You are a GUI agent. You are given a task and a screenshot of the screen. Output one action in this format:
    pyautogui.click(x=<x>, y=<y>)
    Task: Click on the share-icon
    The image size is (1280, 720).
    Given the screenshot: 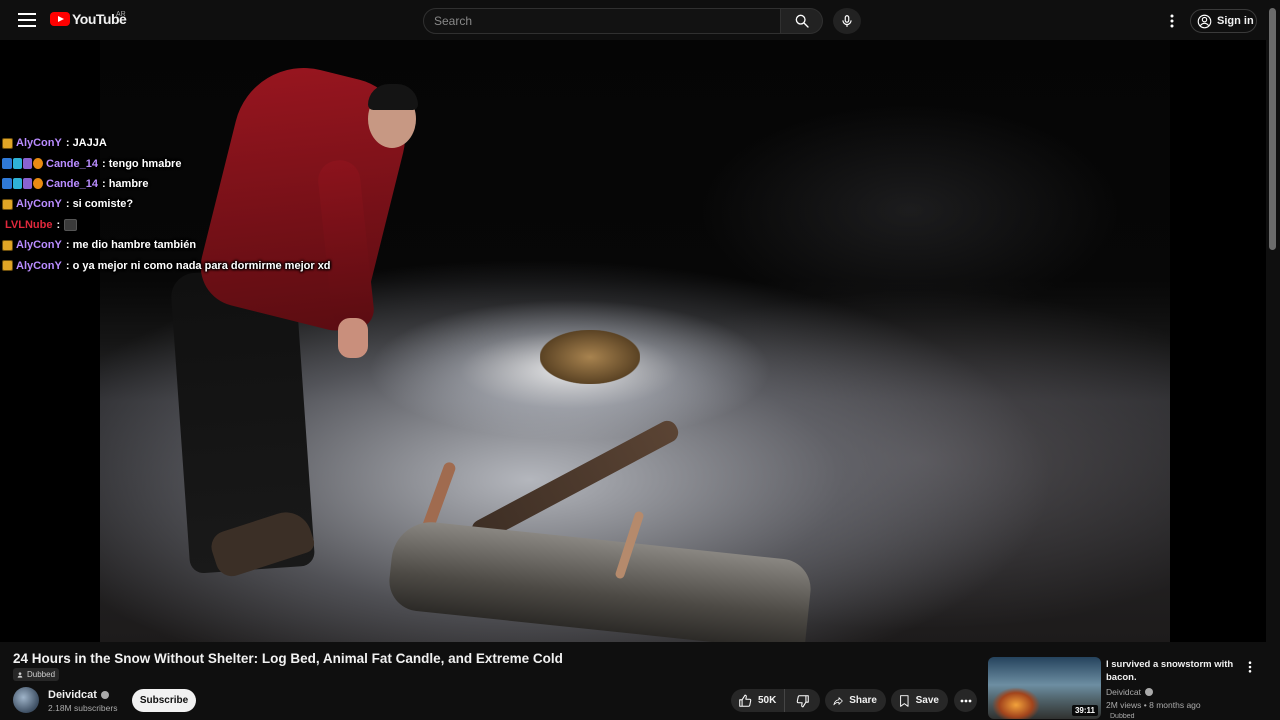 What is the action you would take?
    pyautogui.click(x=838, y=700)
    